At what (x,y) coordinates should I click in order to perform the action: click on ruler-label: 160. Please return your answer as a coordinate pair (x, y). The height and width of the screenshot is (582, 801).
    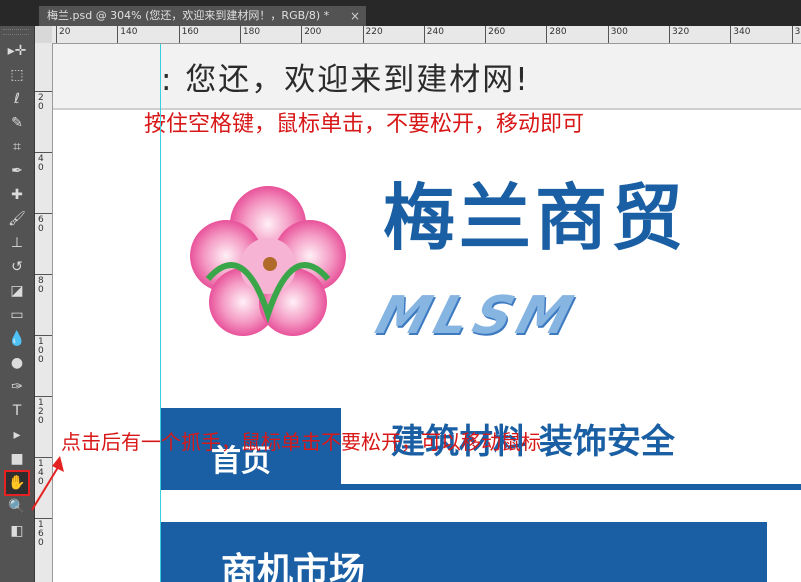
    Looking at the image, I should click on (190, 32).